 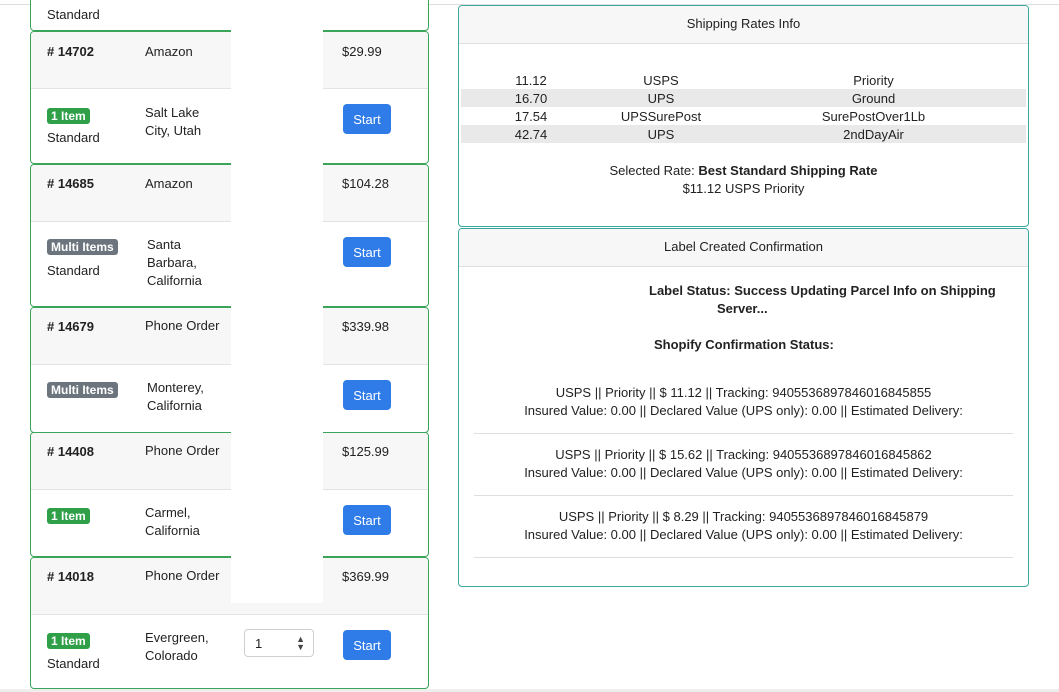 What do you see at coordinates (365, 451) in the screenshot?
I see `order-price: $125.99` at bounding box center [365, 451].